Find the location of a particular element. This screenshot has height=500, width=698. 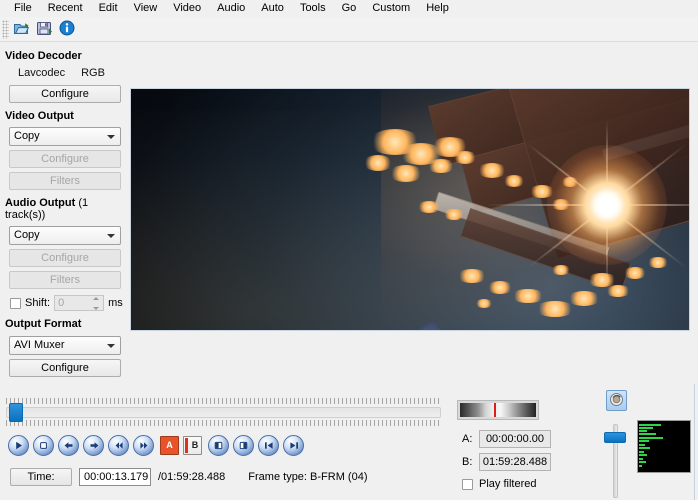

video-output-heading: Video Output is located at coordinates (39, 116).